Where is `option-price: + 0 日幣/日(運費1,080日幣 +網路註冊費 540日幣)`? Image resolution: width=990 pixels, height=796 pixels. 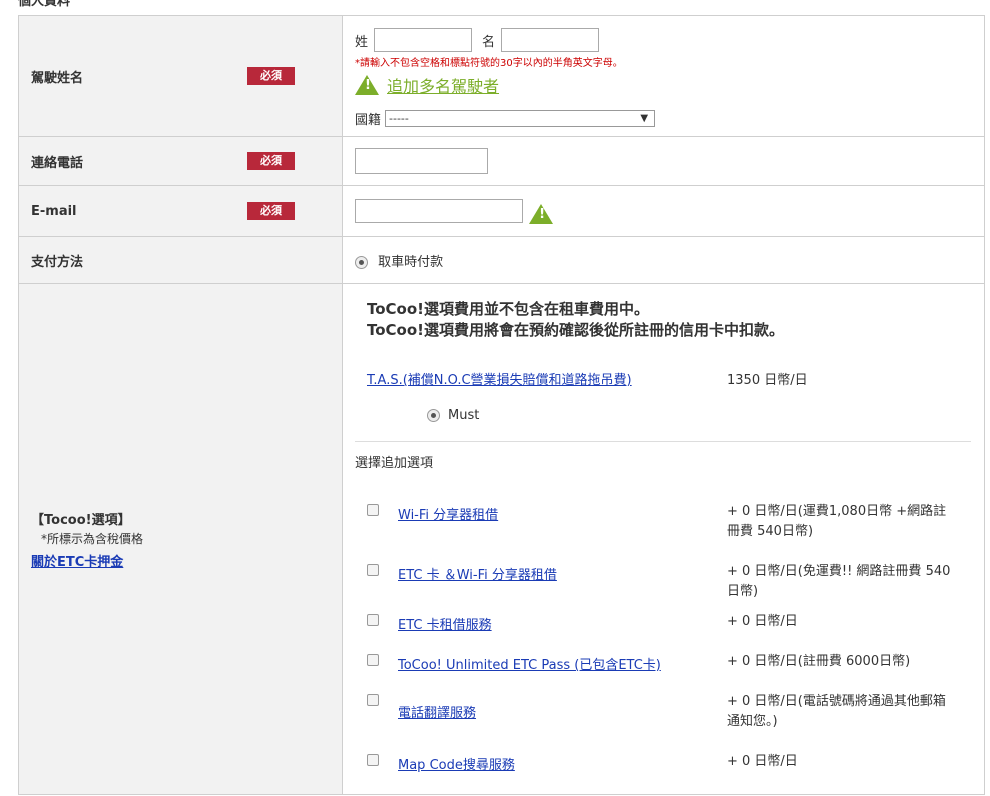 option-price: + 0 日幣/日(運費1,080日幣 +網路註冊費 540日幣) is located at coordinates (837, 521).